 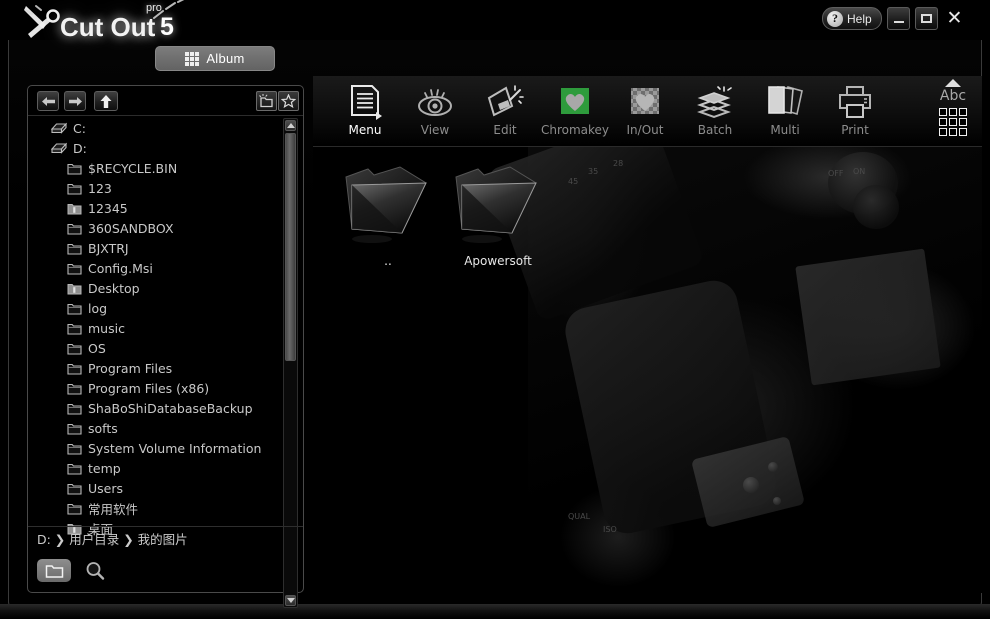 I want to click on file-browser-toolbar, so click(x=165, y=101).